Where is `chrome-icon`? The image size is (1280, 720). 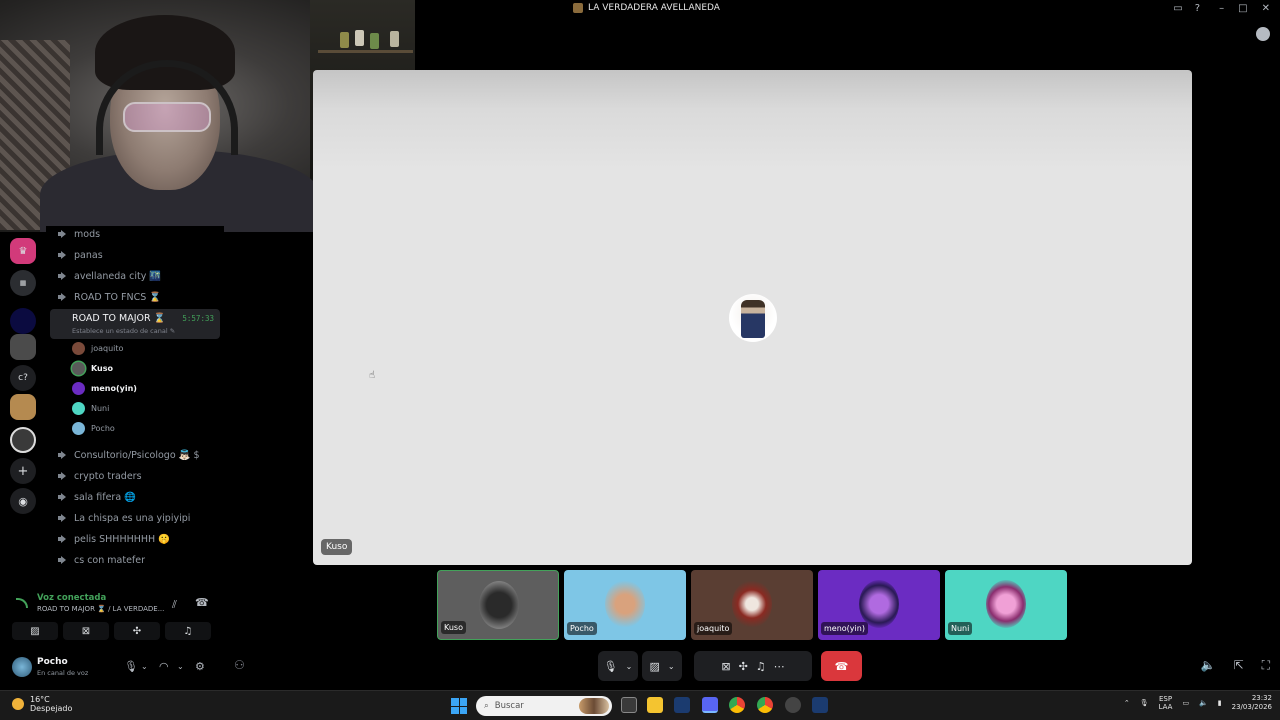
chrome-icon is located at coordinates (737, 705).